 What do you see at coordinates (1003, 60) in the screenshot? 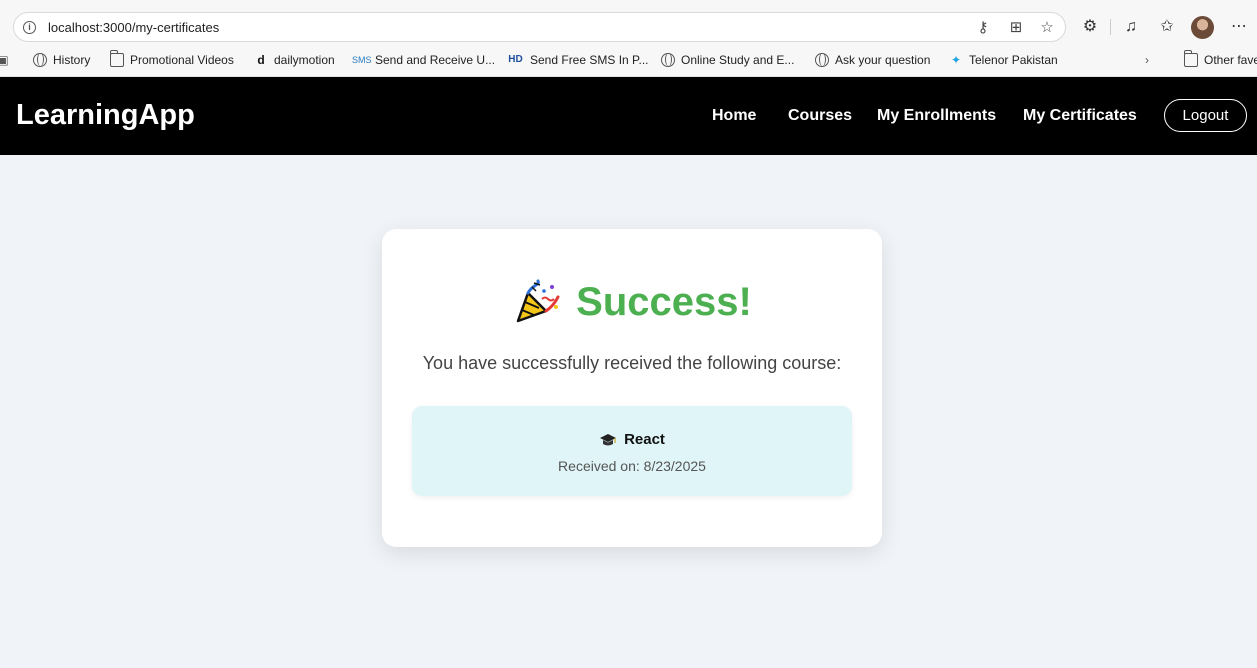
I see `bookmark-telenor: ✦ Telenor Pakistan` at bounding box center [1003, 60].